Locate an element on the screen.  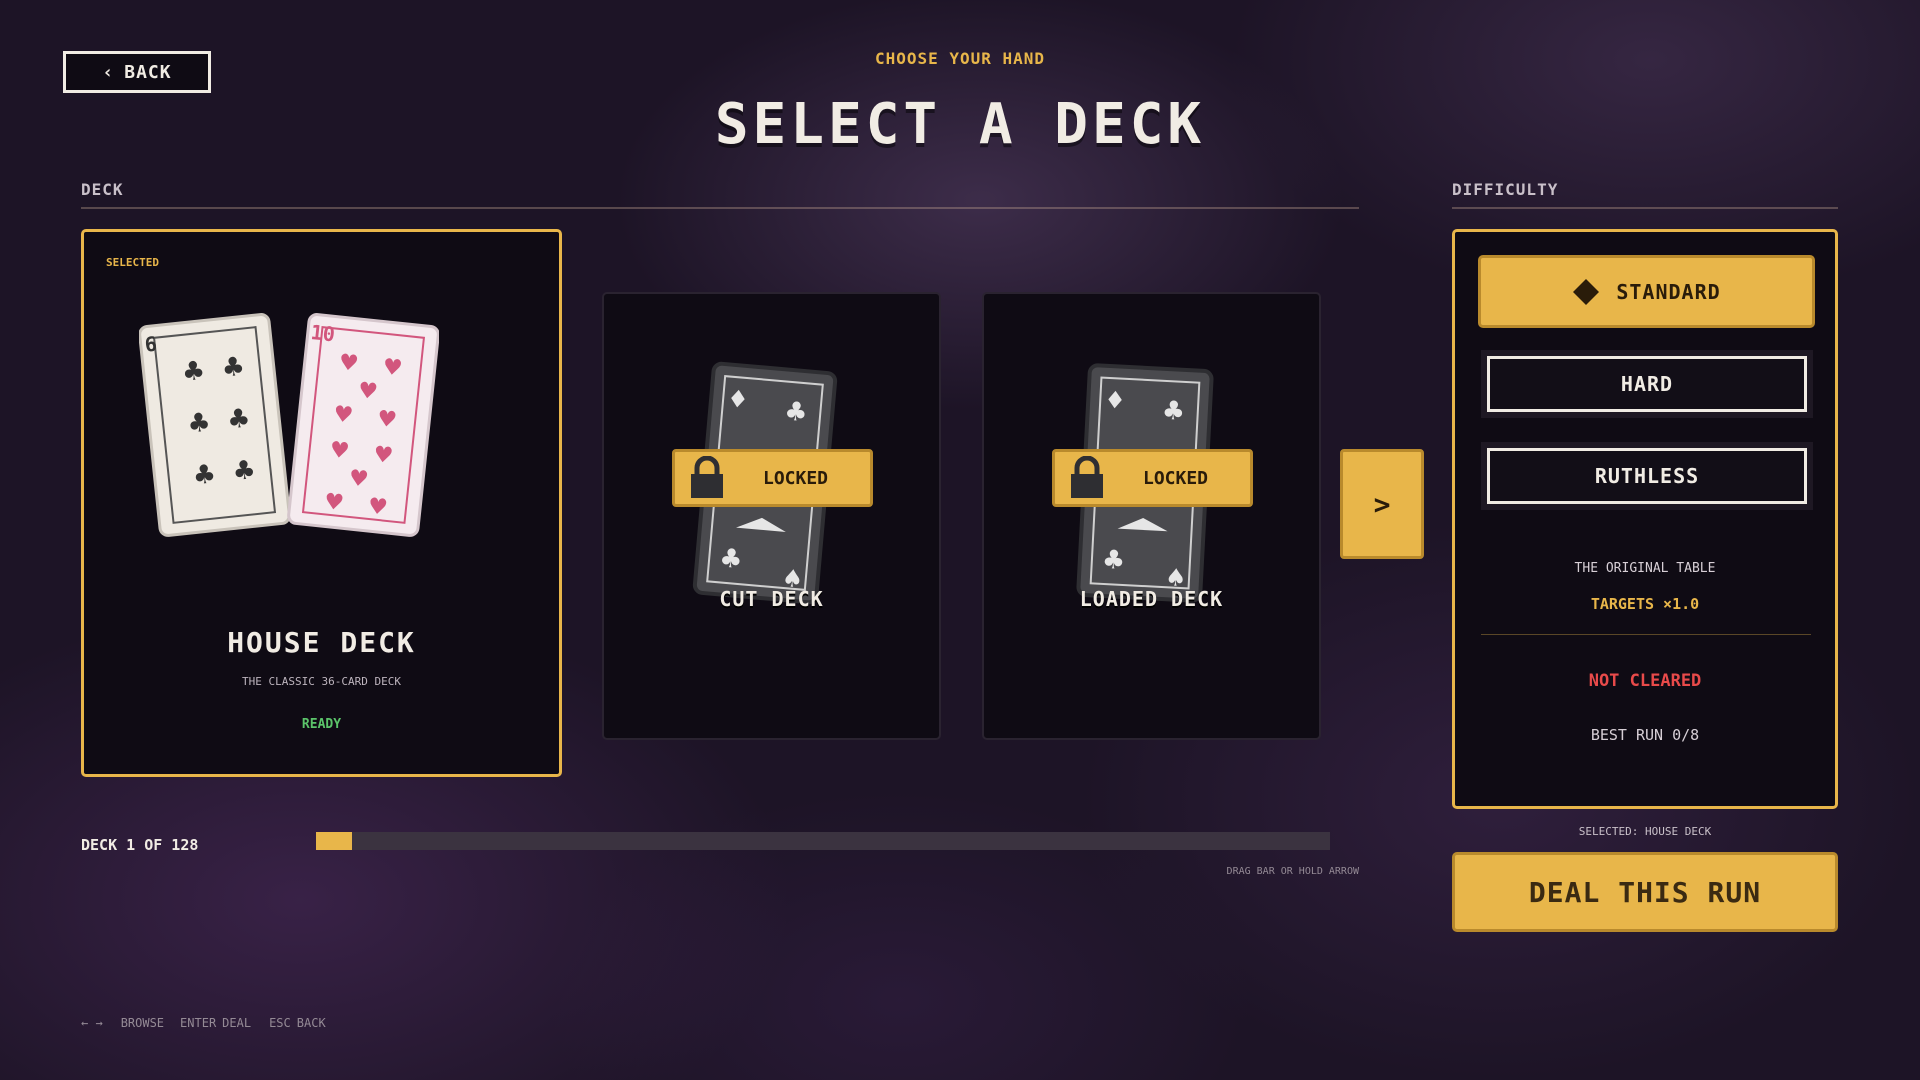
next-deck-button: > is located at coordinates (1382, 504).